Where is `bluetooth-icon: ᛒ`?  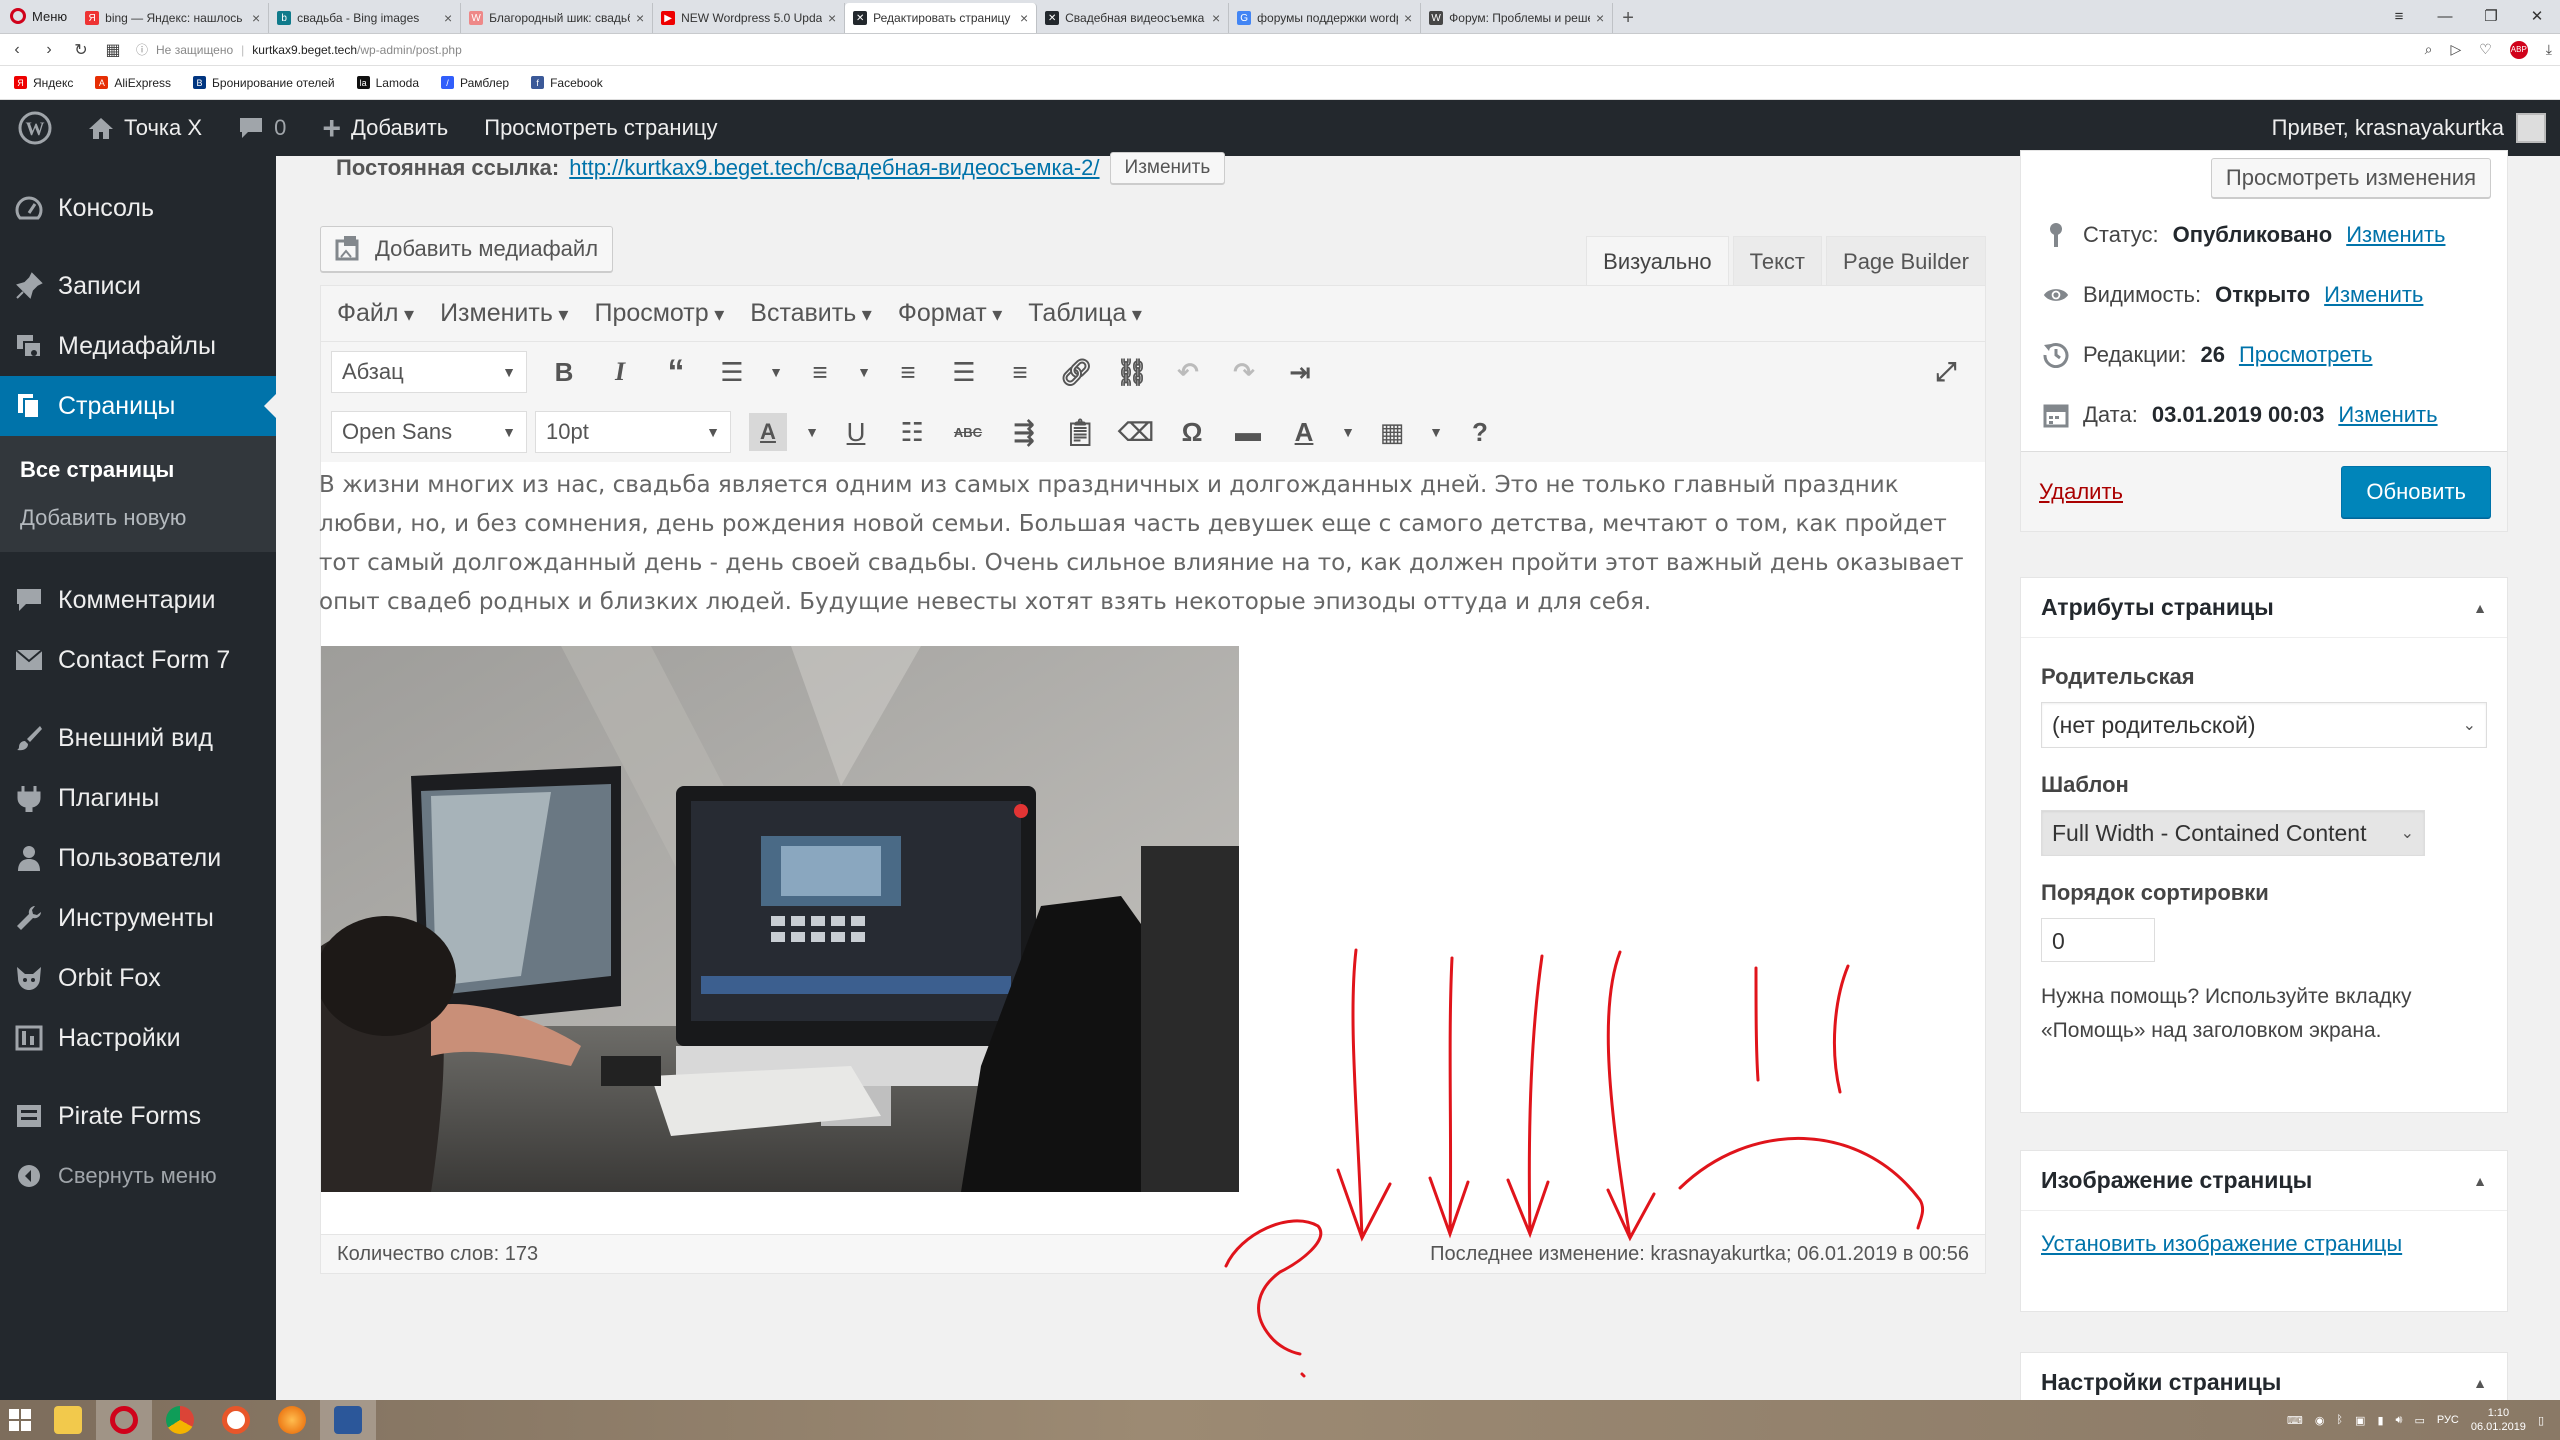 bluetooth-icon: ᛒ is located at coordinates (2339, 1420).